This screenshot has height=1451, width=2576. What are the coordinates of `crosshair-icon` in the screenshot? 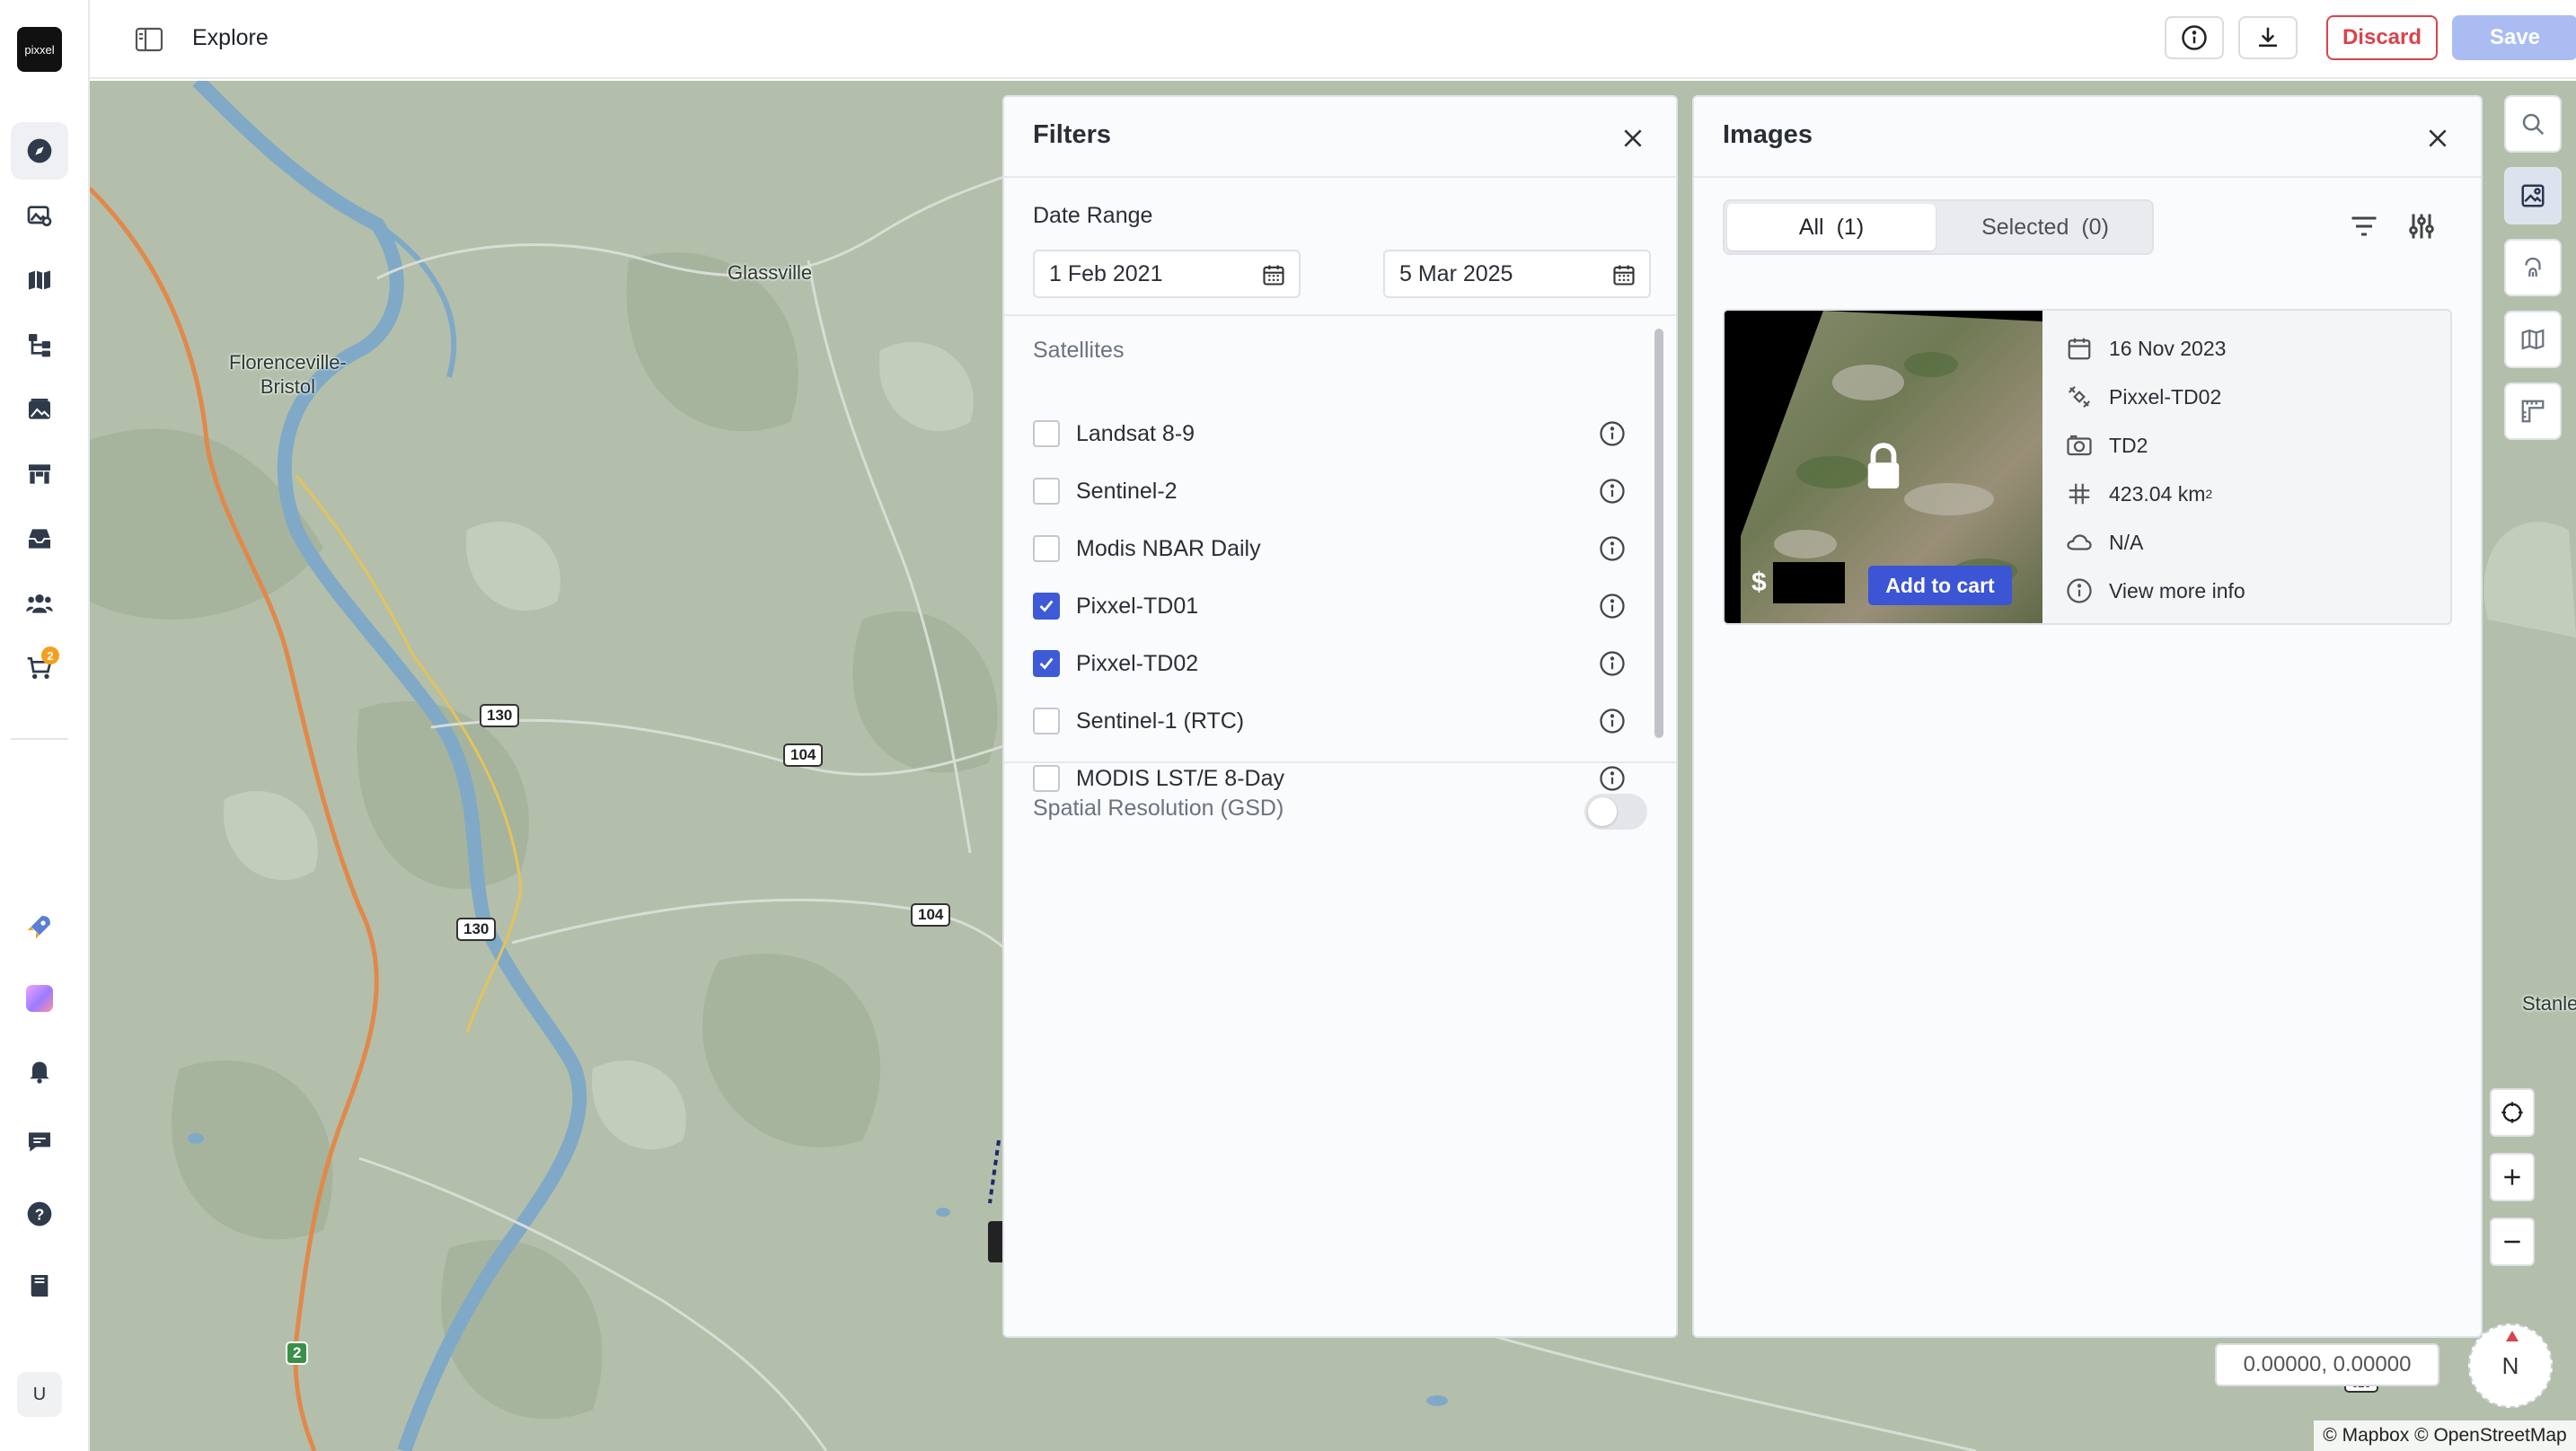 It's located at (2512, 1112).